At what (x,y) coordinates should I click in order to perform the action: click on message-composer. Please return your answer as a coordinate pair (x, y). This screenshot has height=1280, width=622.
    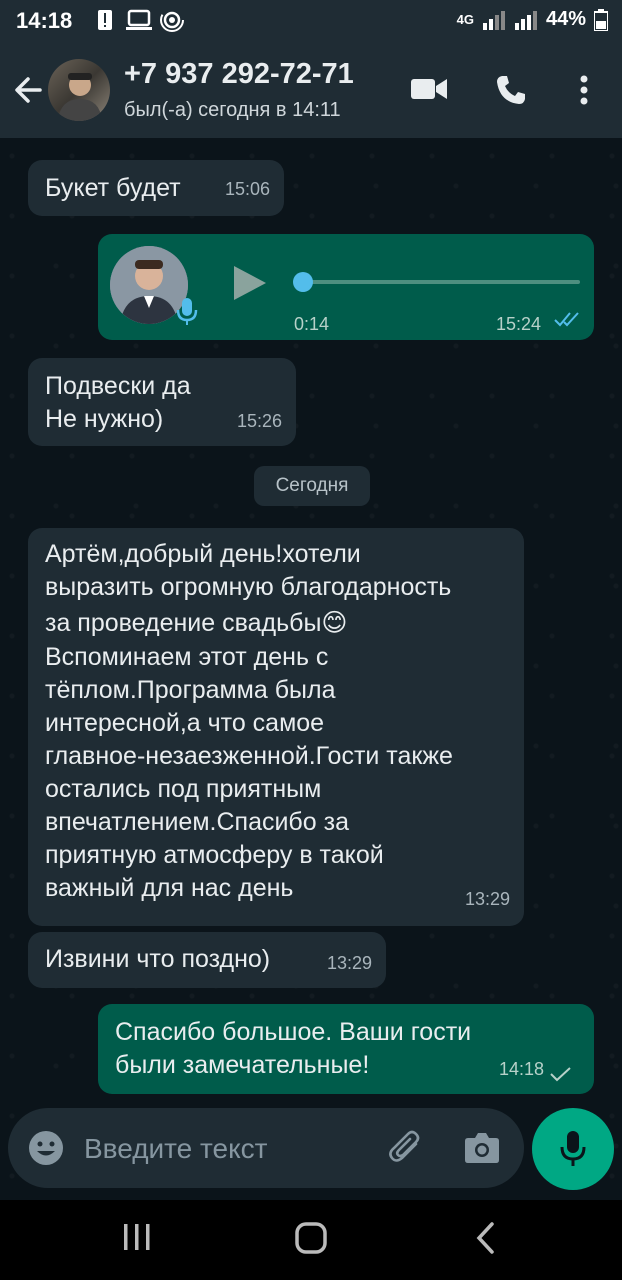
    Looking at the image, I should click on (266, 1148).